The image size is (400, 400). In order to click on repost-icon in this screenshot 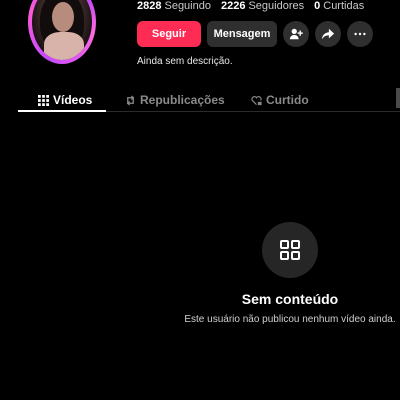, I will do `click(130, 100)`.